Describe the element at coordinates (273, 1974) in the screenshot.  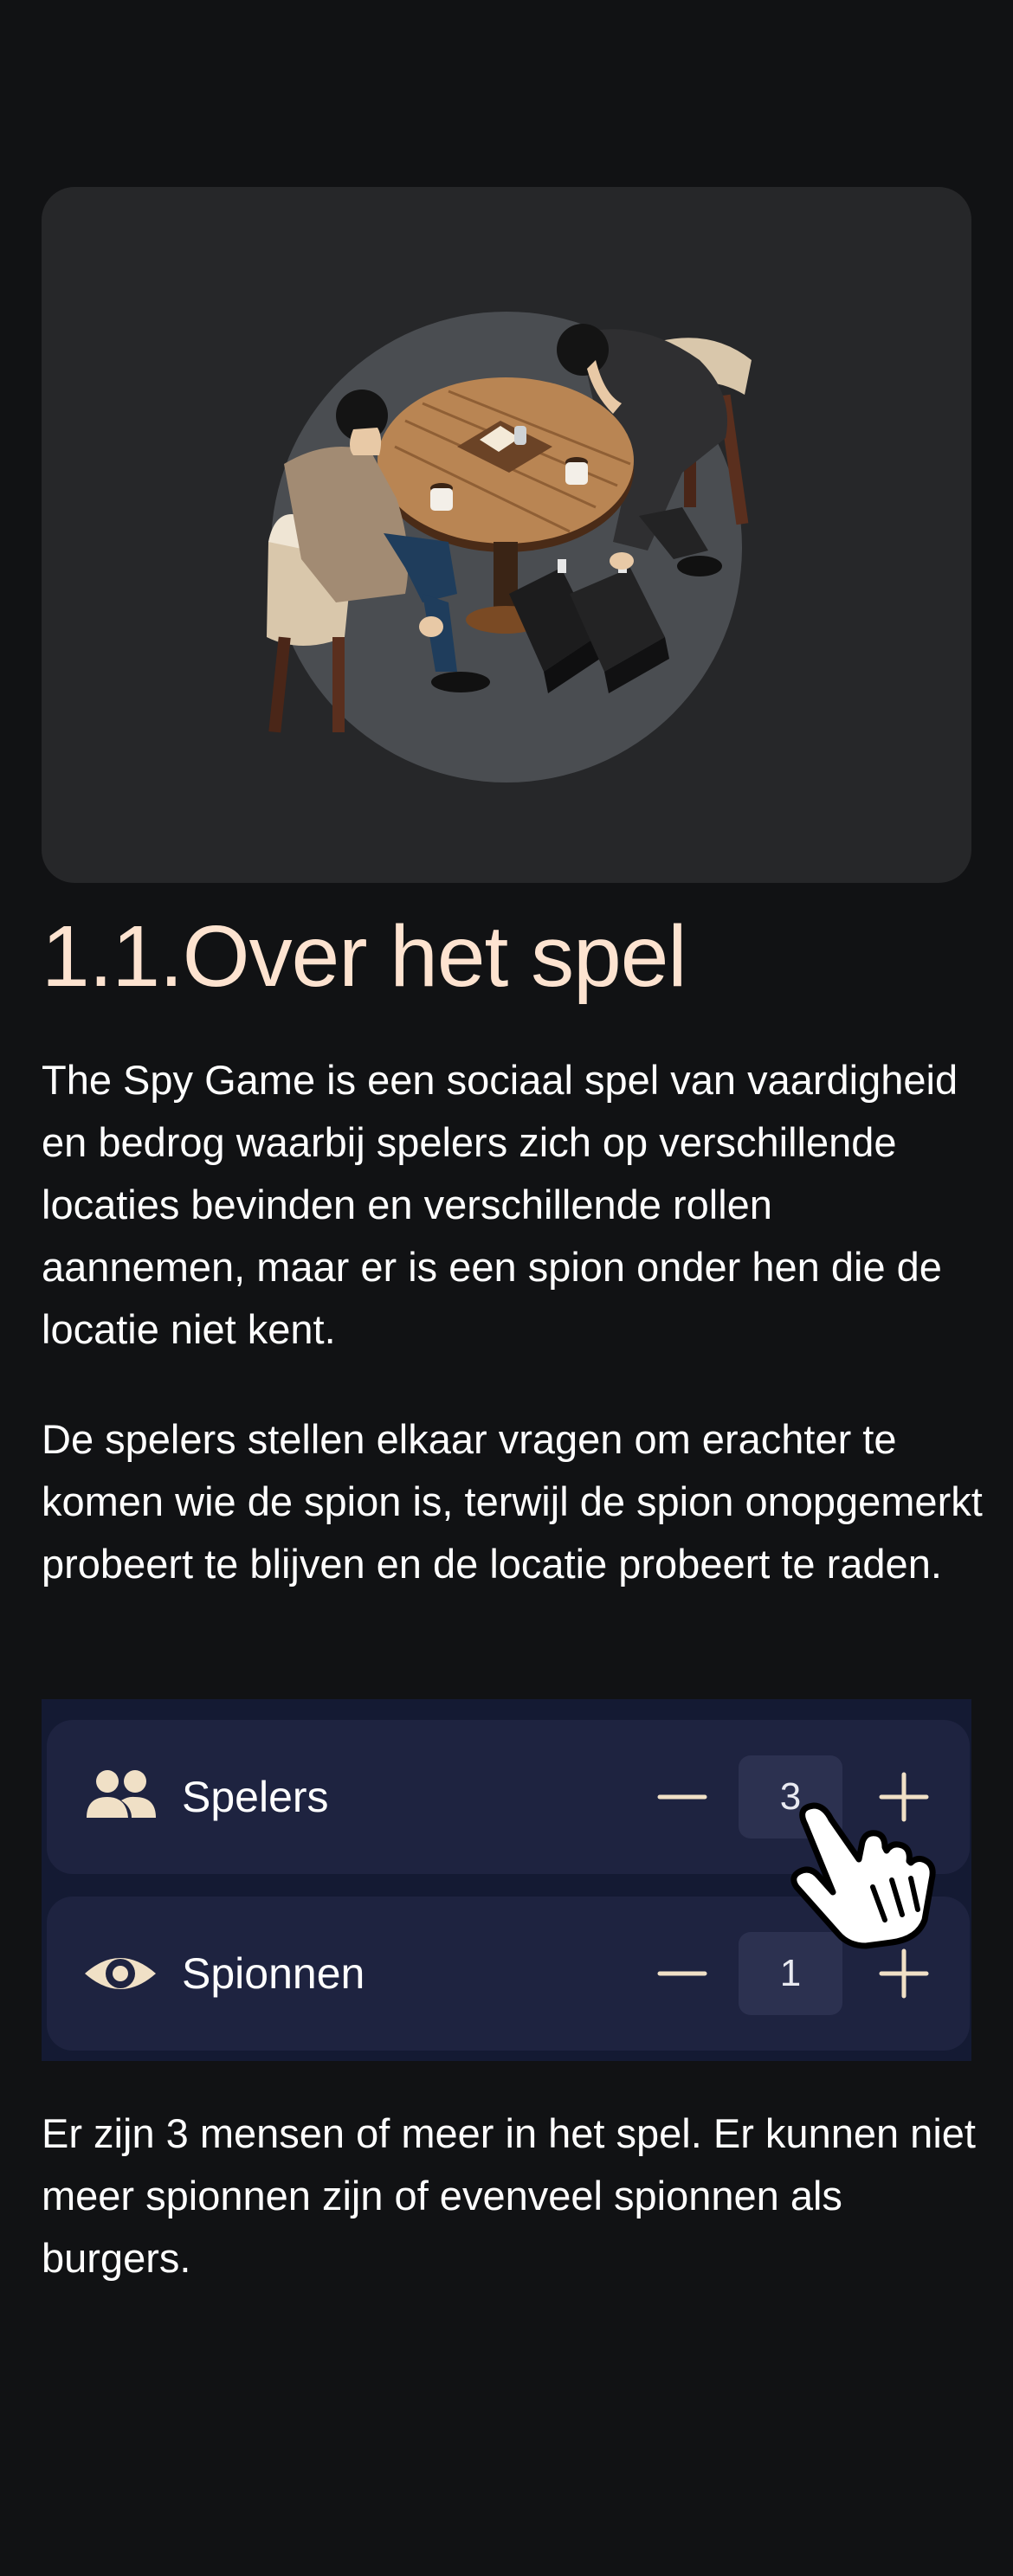
I see `spies-label: Spionnen` at that location.